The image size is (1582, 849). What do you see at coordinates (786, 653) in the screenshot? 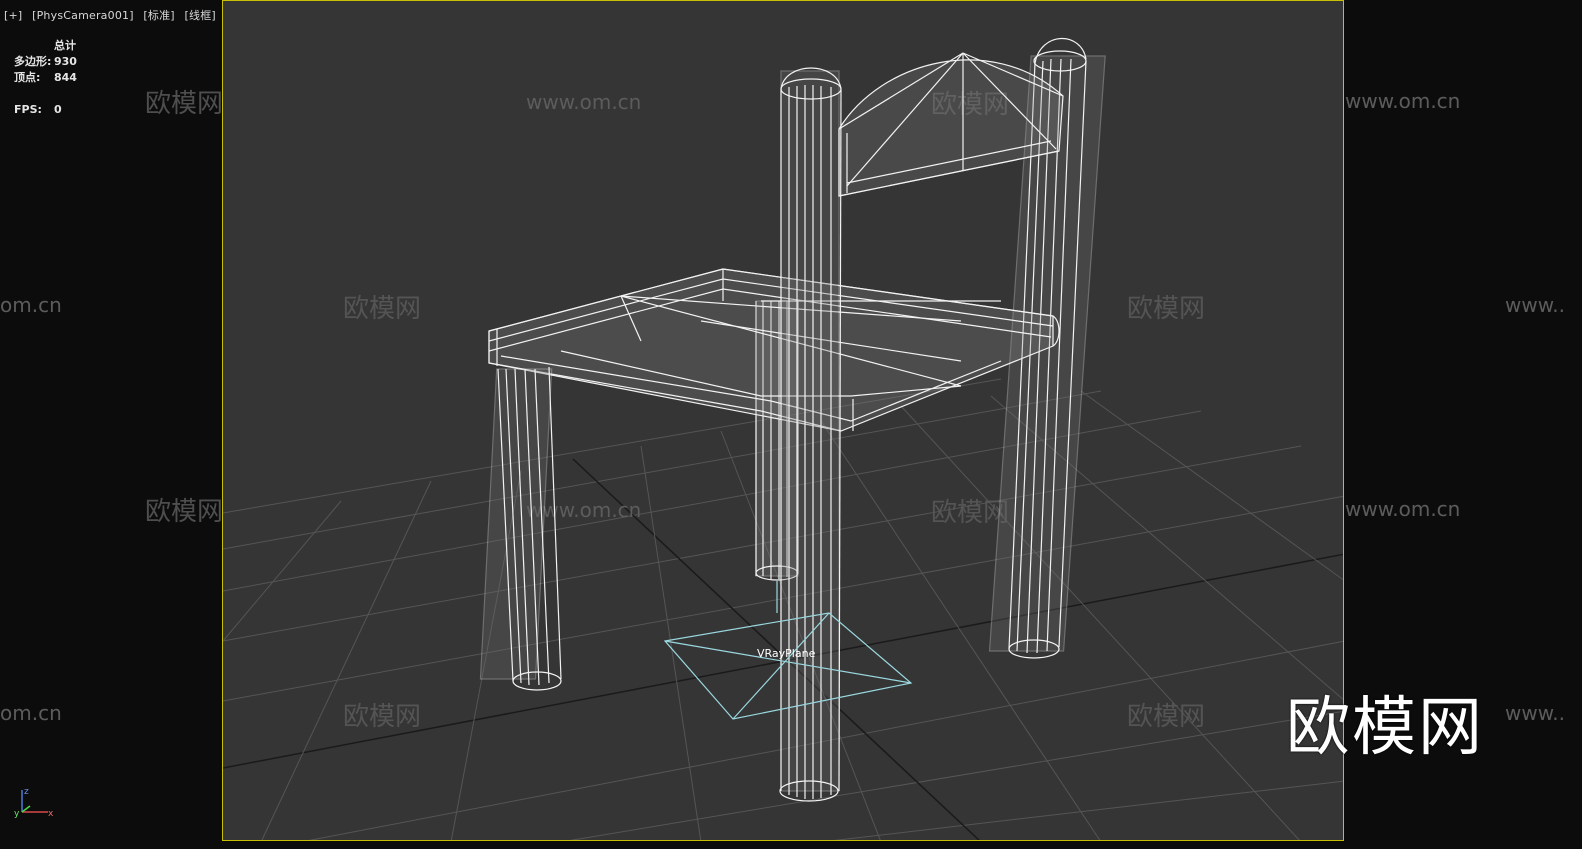
I see `vrayplane-label: VRayPlane` at bounding box center [786, 653].